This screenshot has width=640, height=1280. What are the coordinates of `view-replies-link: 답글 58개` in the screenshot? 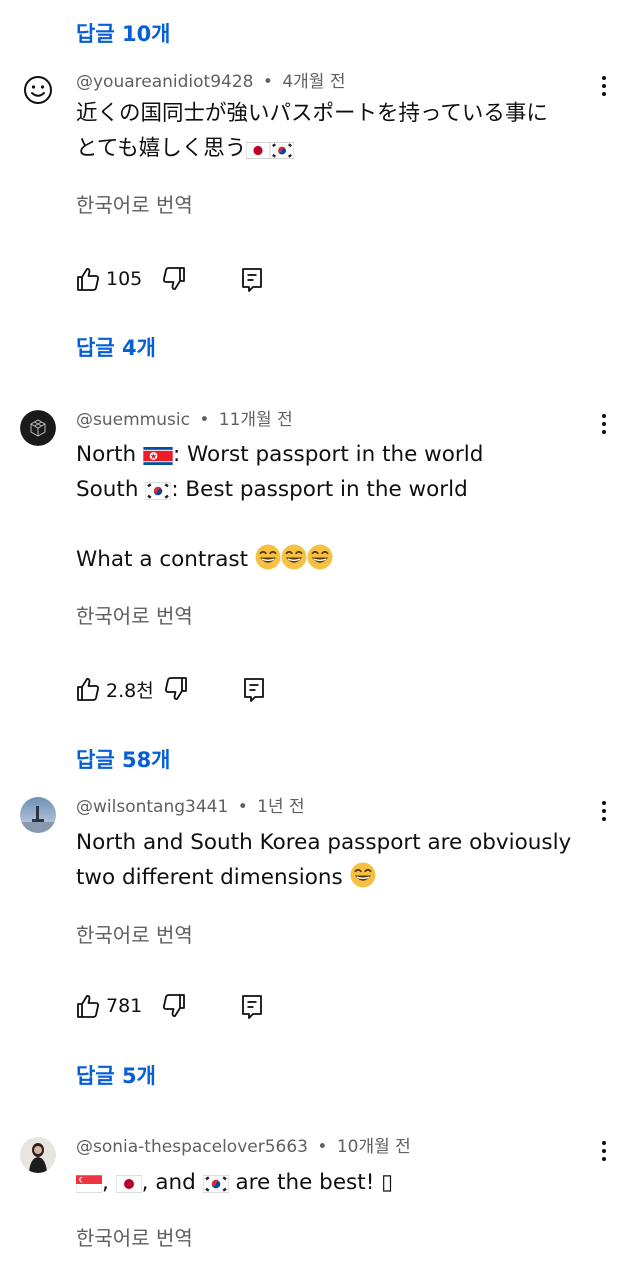 It's located at (123, 759).